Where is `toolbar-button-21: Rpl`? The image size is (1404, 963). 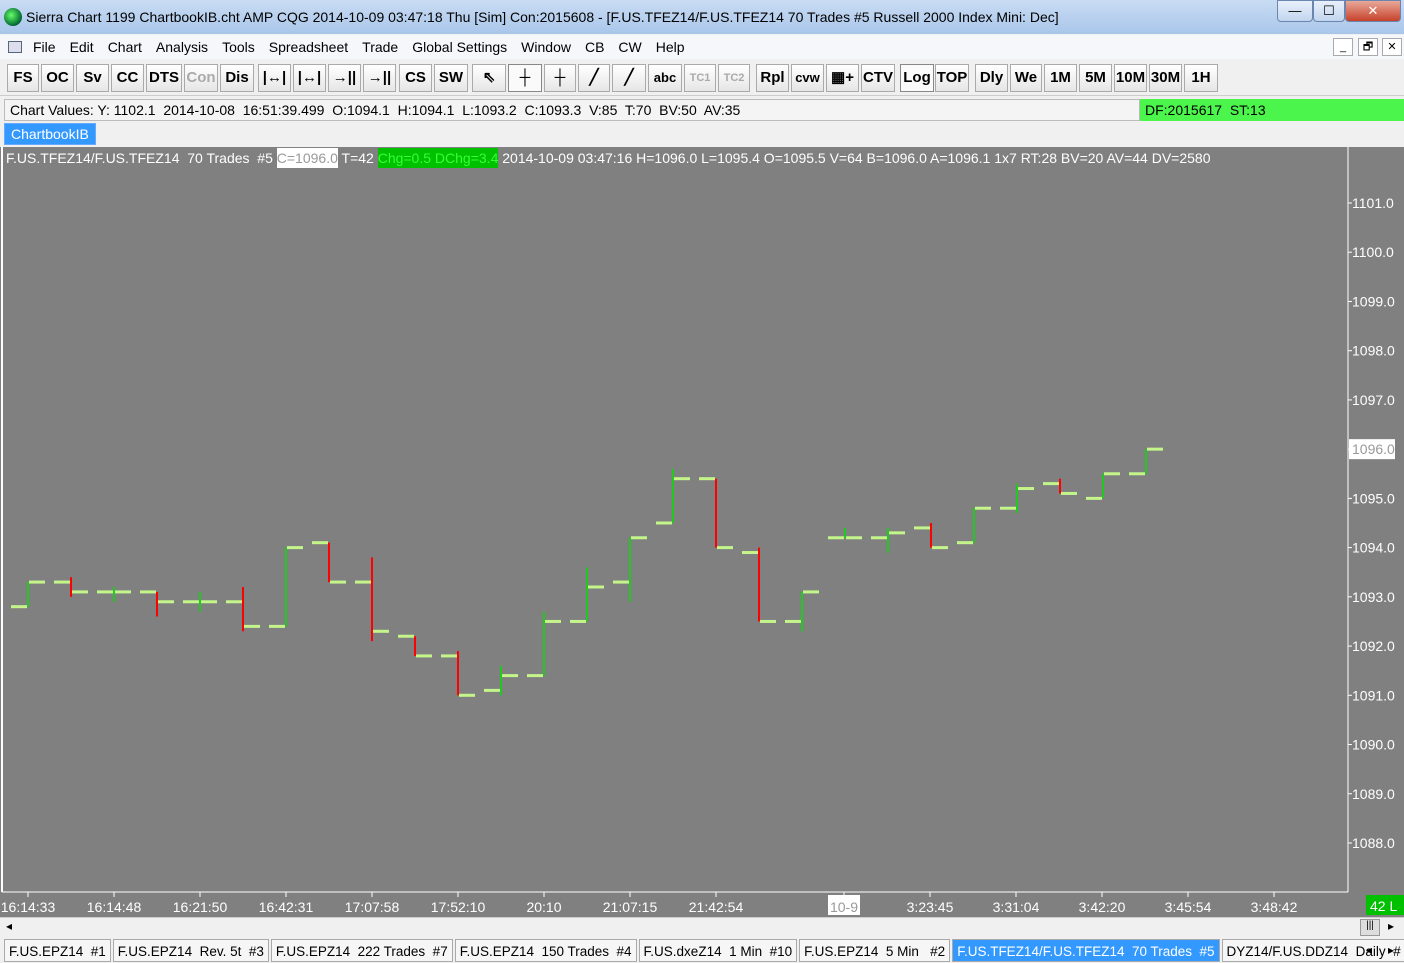
toolbar-button-21: Rpl is located at coordinates (772, 78).